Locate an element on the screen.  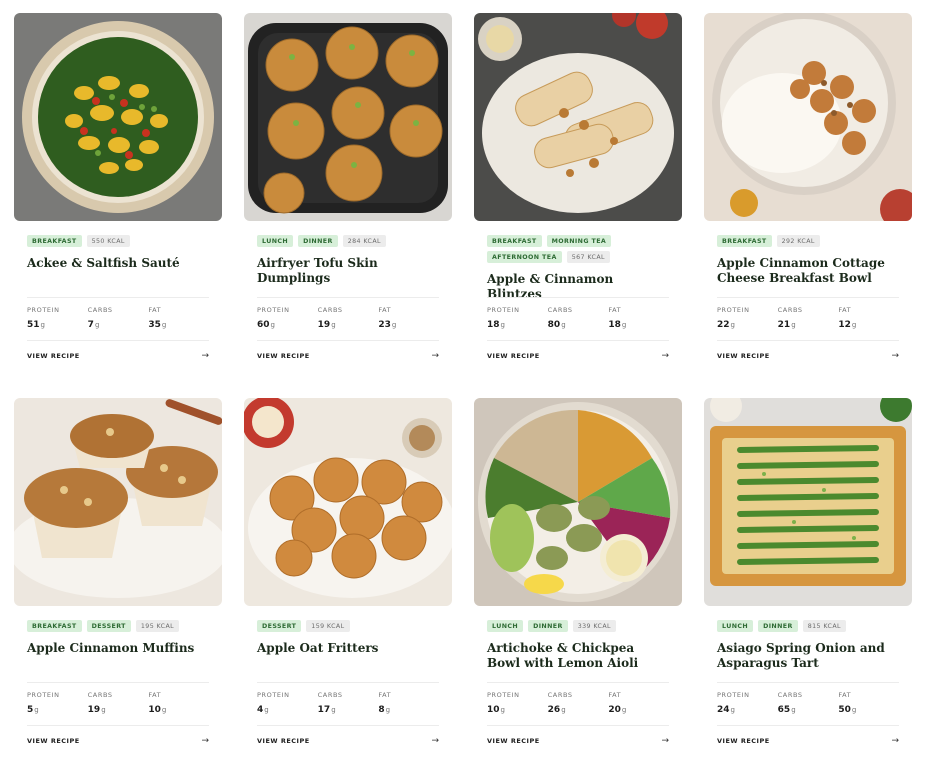
macro-value: 21g is located at coordinates (808, 325).